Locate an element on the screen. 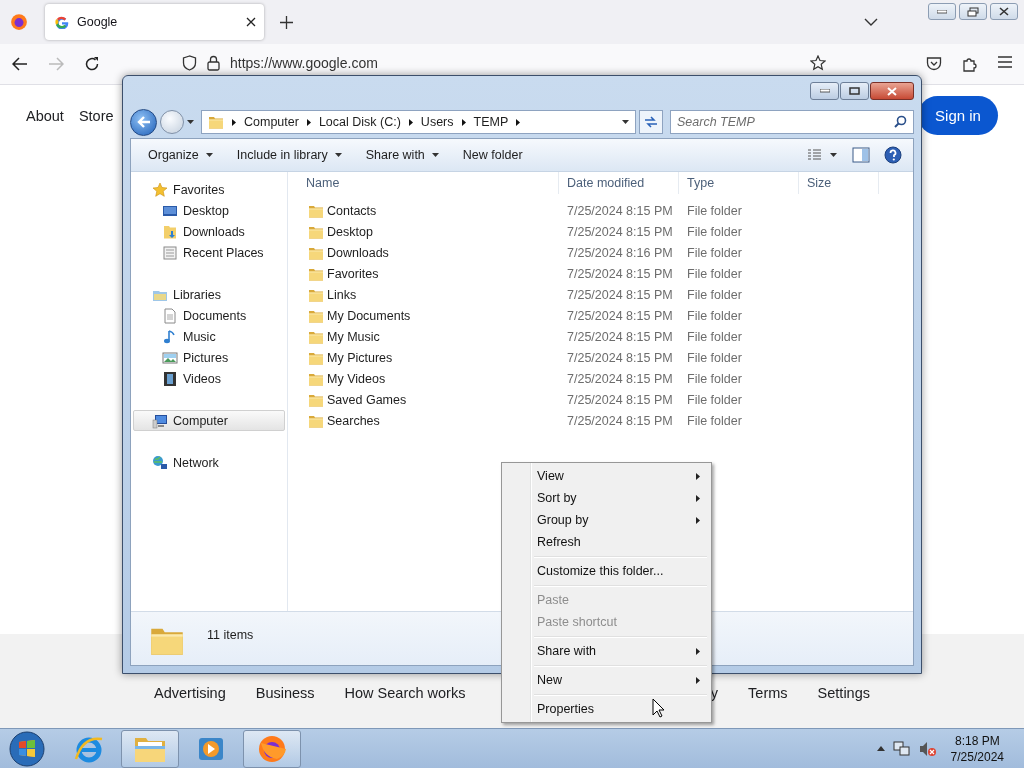 This screenshot has width=1024, height=768. file-name: Contacts is located at coordinates (423, 210).